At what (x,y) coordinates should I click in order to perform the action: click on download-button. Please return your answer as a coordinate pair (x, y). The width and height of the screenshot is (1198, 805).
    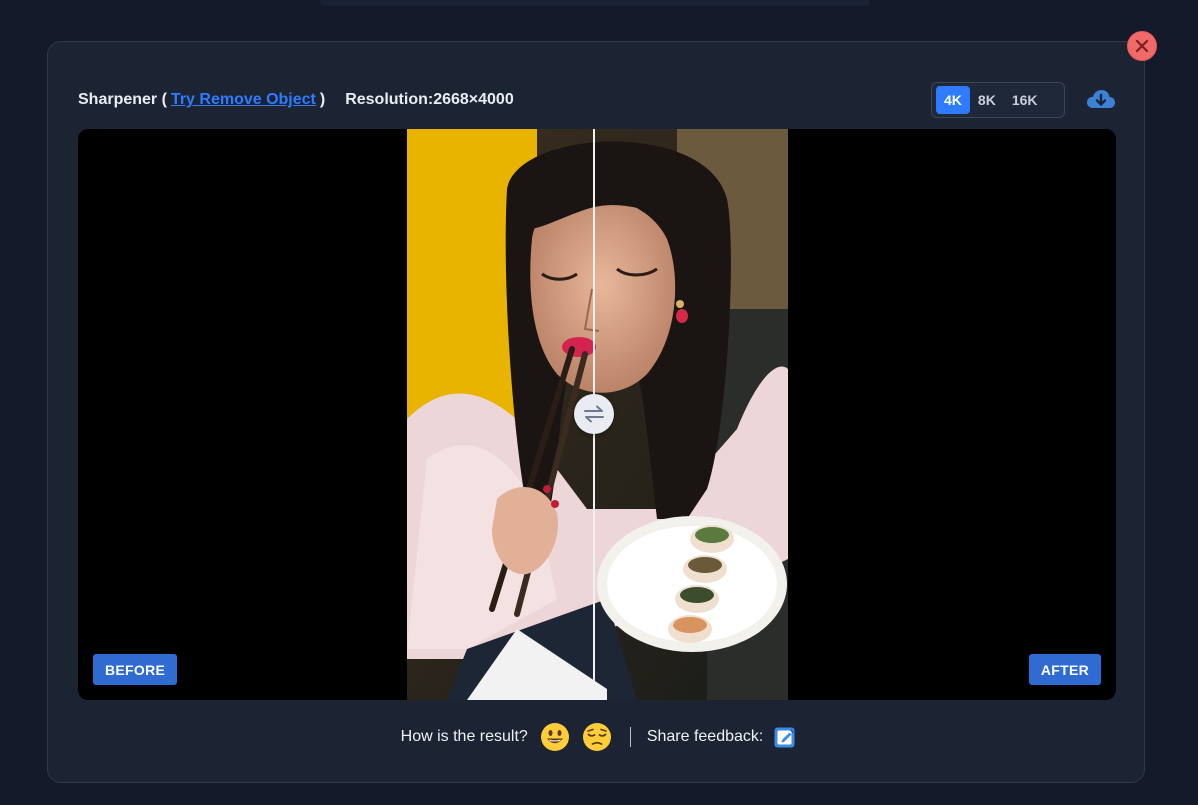
    Looking at the image, I should click on (1101, 100).